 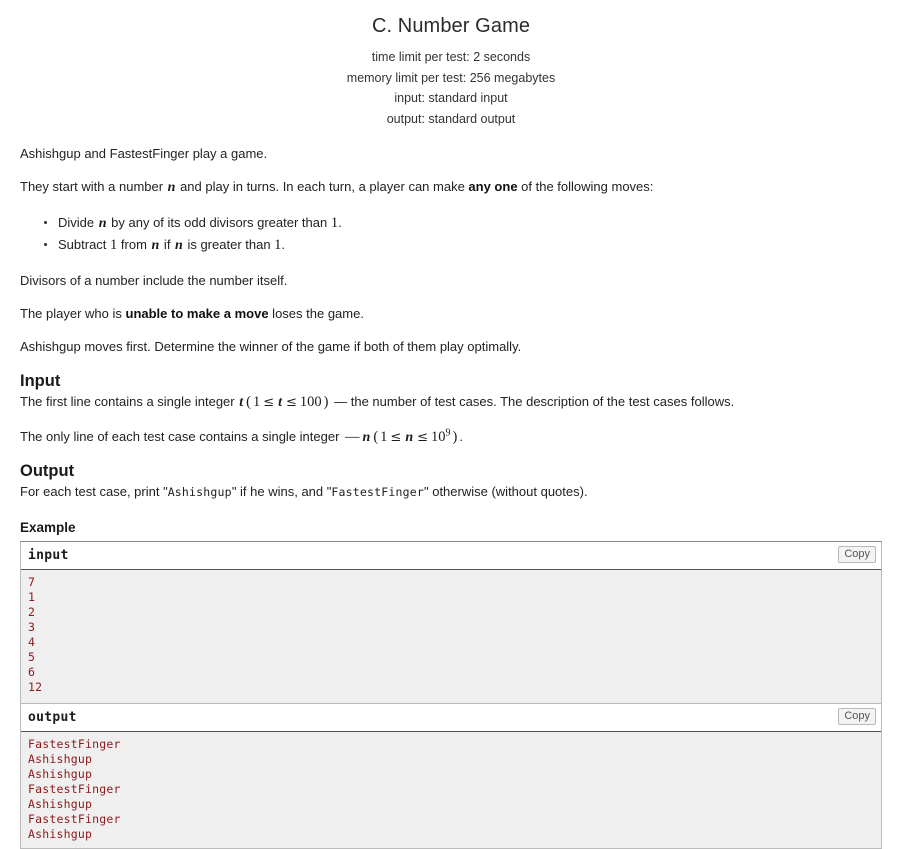 What do you see at coordinates (229, 244) in the screenshot?
I see `bullet-2-text-d: is greater than` at bounding box center [229, 244].